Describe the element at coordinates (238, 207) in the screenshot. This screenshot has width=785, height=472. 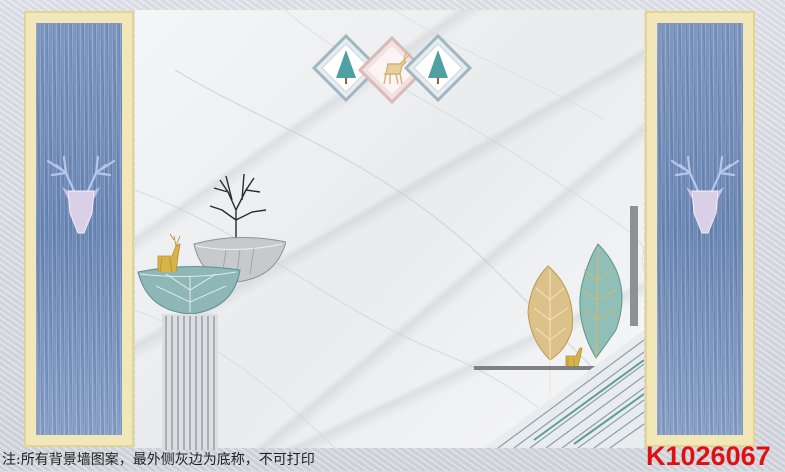
I see `bare-tree-icon` at that location.